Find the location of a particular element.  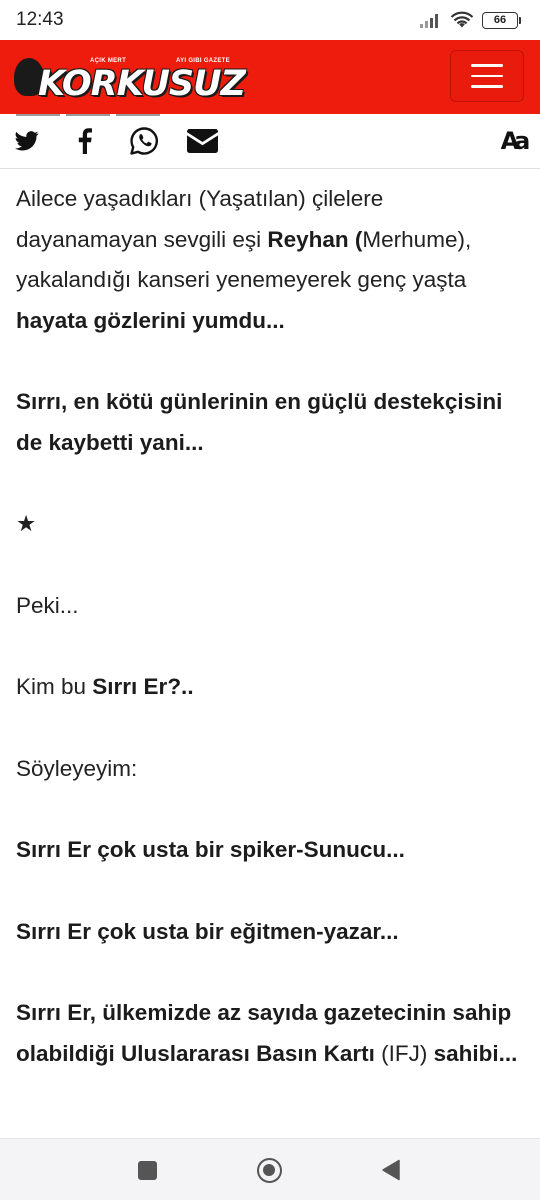

site-logo: AÇIK MERT AYI GIBI GAZETE KORKUSUZ is located at coordinates (130, 79).